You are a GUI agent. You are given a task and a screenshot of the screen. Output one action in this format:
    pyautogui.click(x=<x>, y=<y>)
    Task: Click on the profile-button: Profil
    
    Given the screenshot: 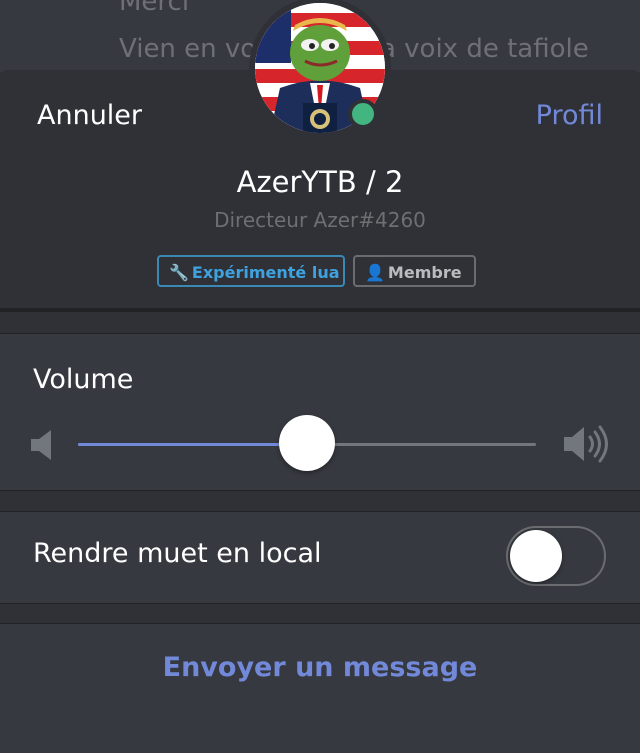 What is the action you would take?
    pyautogui.click(x=569, y=116)
    